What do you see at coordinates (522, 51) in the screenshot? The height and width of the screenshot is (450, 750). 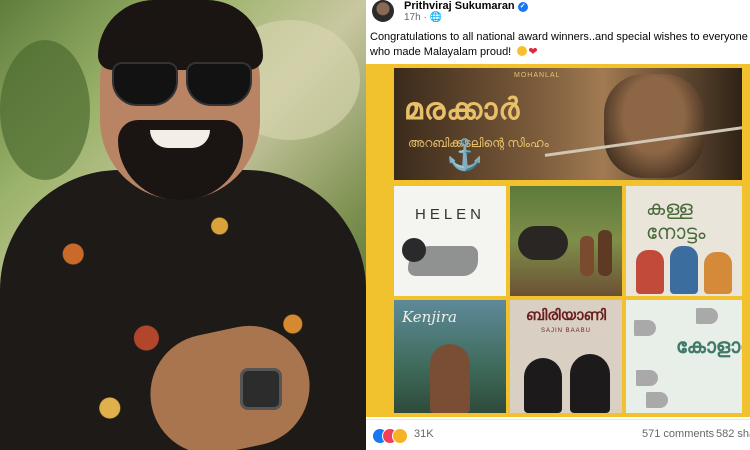 I see `smile-emoji` at bounding box center [522, 51].